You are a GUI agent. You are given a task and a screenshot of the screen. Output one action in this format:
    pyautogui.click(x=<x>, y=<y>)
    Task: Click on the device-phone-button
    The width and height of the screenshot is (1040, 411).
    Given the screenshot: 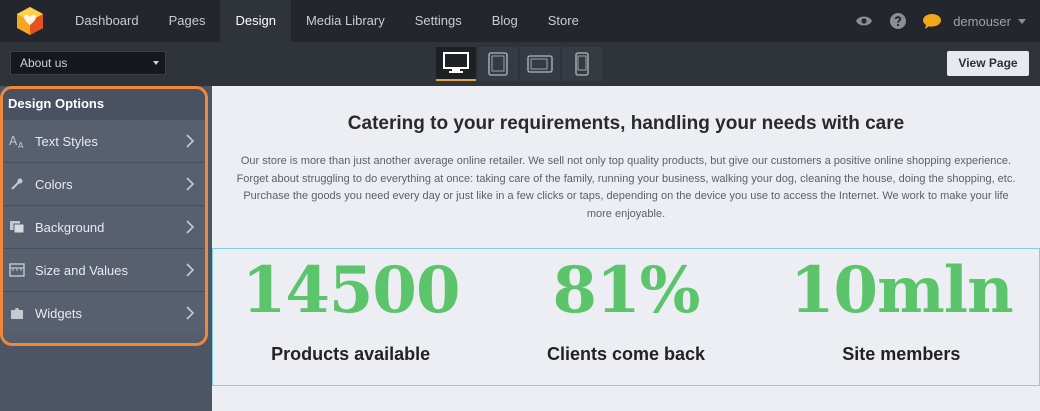 What is the action you would take?
    pyautogui.click(x=582, y=64)
    